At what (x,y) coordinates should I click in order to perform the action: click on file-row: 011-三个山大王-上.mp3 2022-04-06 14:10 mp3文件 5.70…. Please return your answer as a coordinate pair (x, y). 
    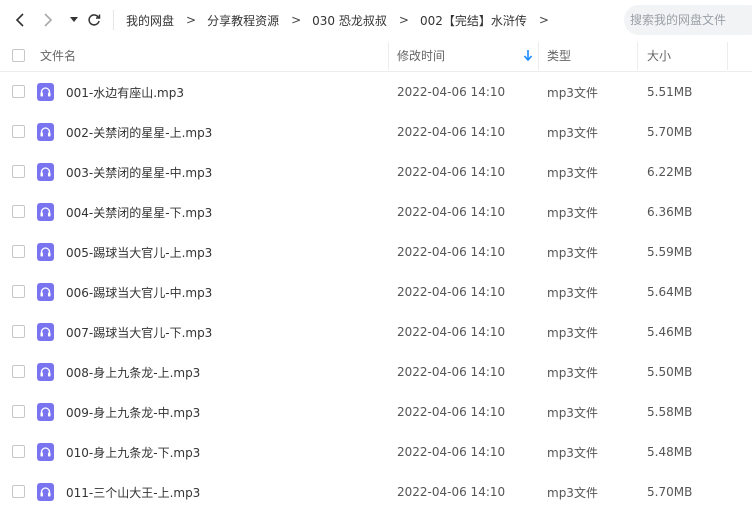
    Looking at the image, I should click on (376, 491).